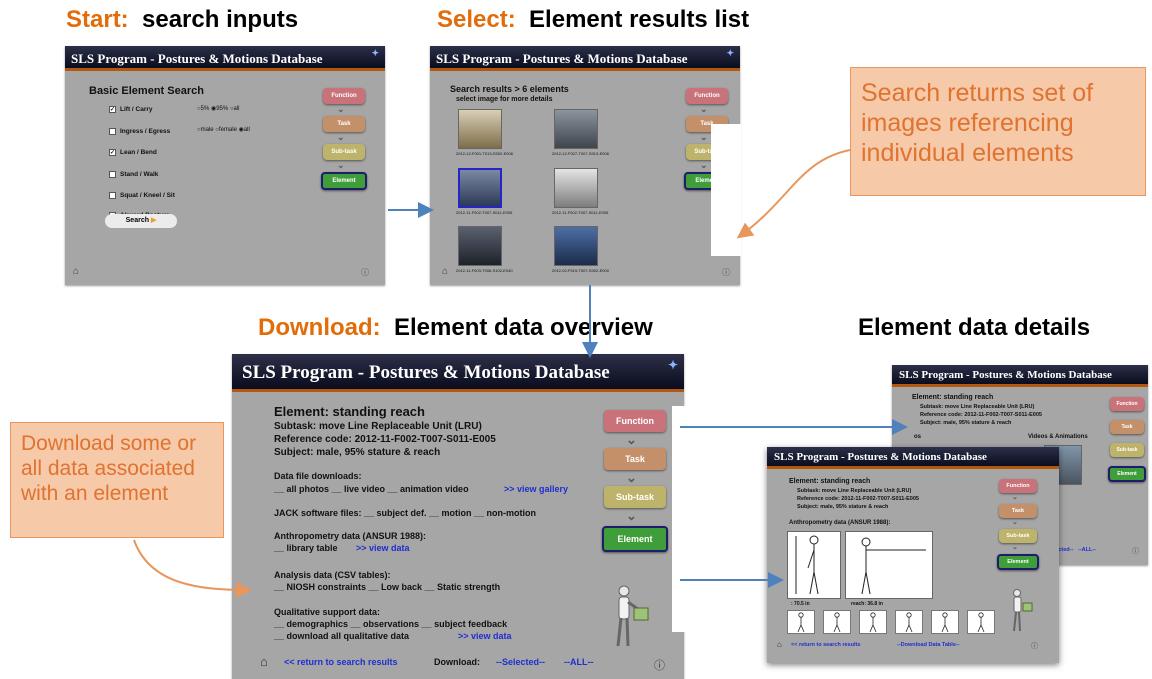 This screenshot has height=679, width=1152. Describe the element at coordinates (192, 568) in the screenshot. I see `callout-download-pointer` at that location.